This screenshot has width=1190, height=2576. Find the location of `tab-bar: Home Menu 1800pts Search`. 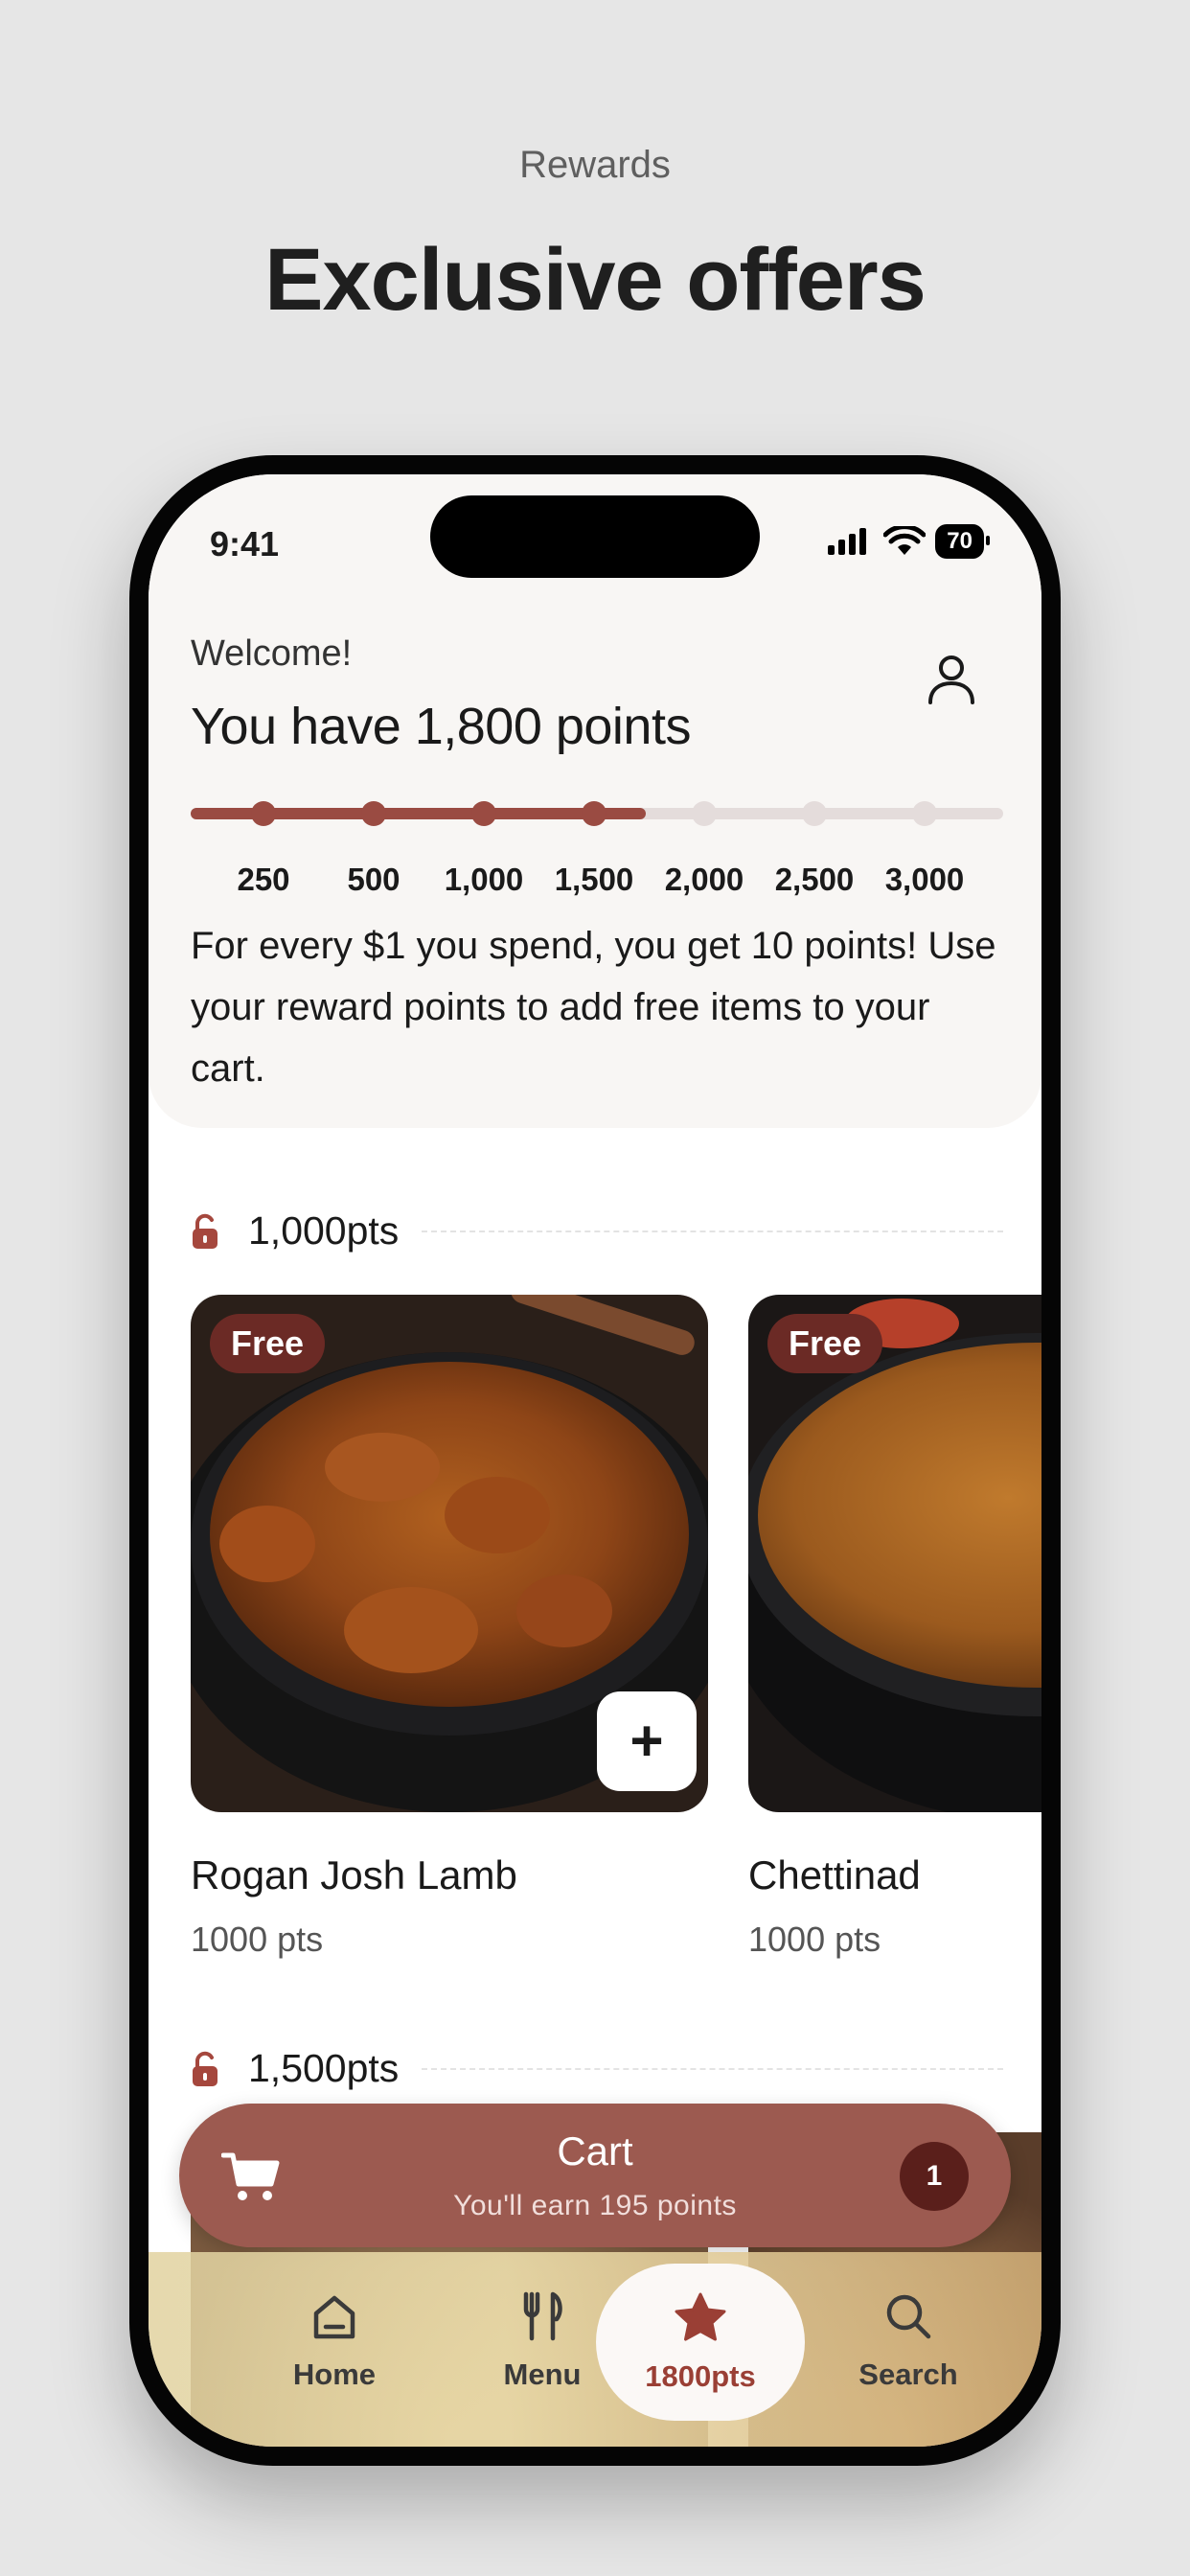

tab-bar: Home Menu 1800pts Search is located at coordinates (595, 2349).